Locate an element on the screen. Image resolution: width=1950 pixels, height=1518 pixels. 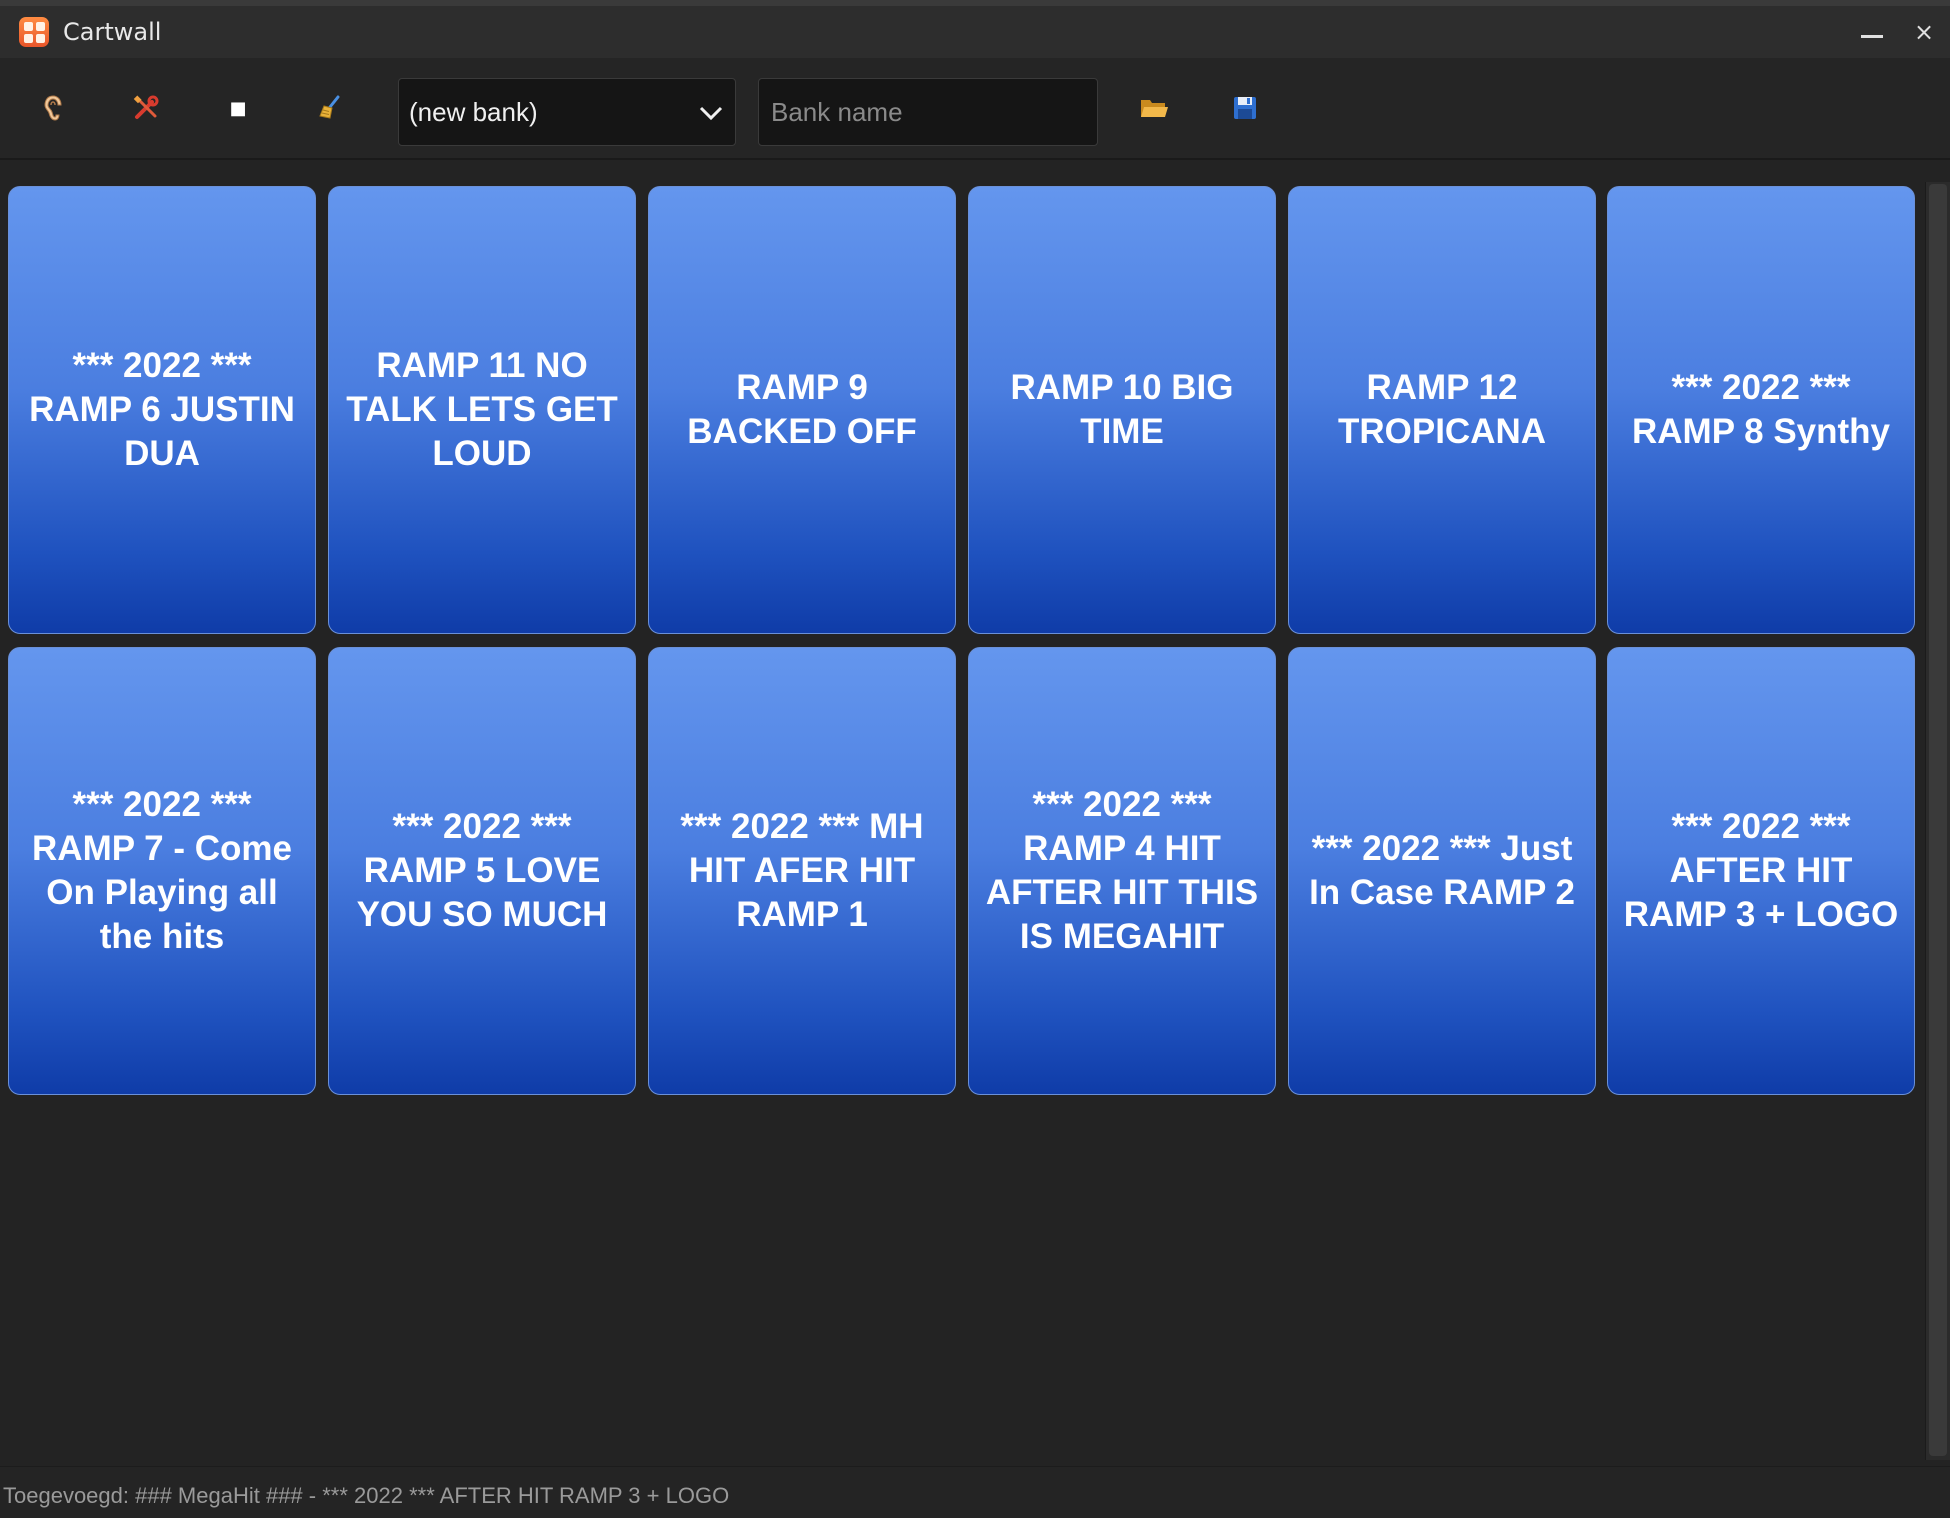
settings-button is located at coordinates (146, 108).